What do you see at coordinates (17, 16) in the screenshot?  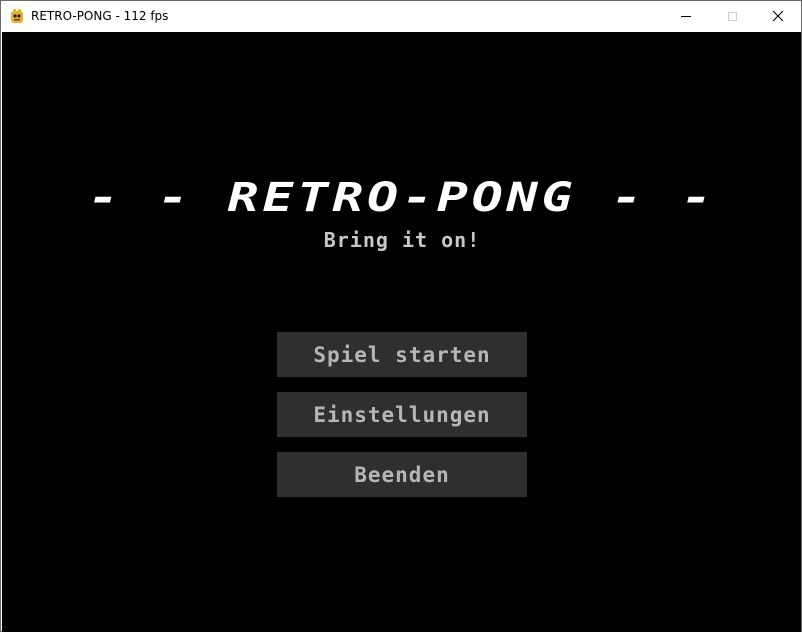 I see `pygame-snake-icon` at bounding box center [17, 16].